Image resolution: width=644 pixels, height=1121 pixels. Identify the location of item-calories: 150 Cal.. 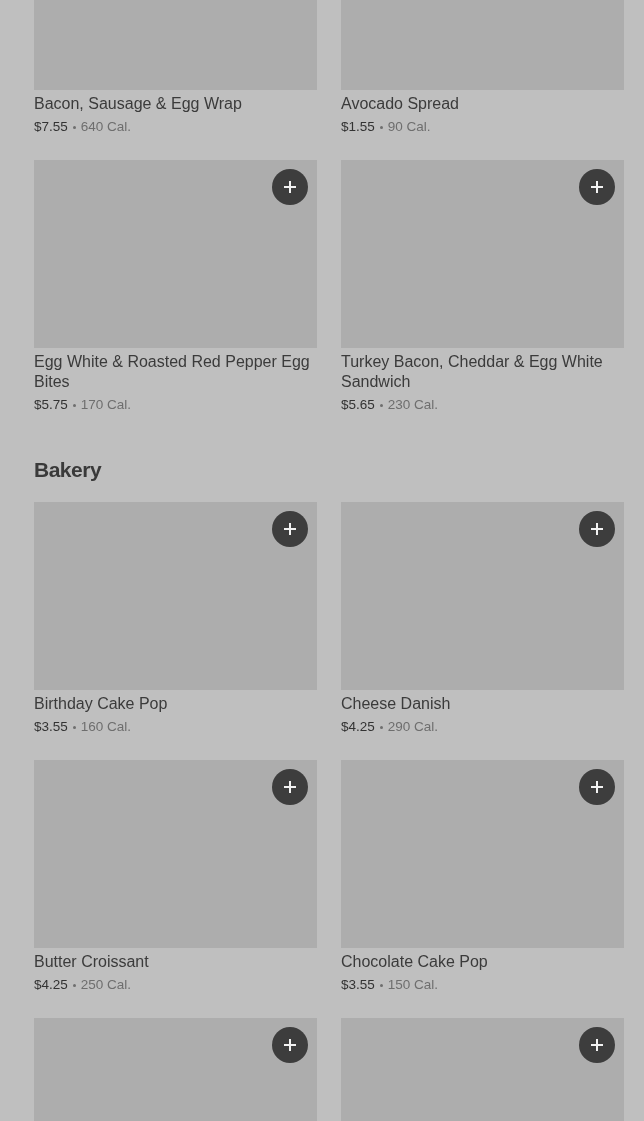
(413, 985).